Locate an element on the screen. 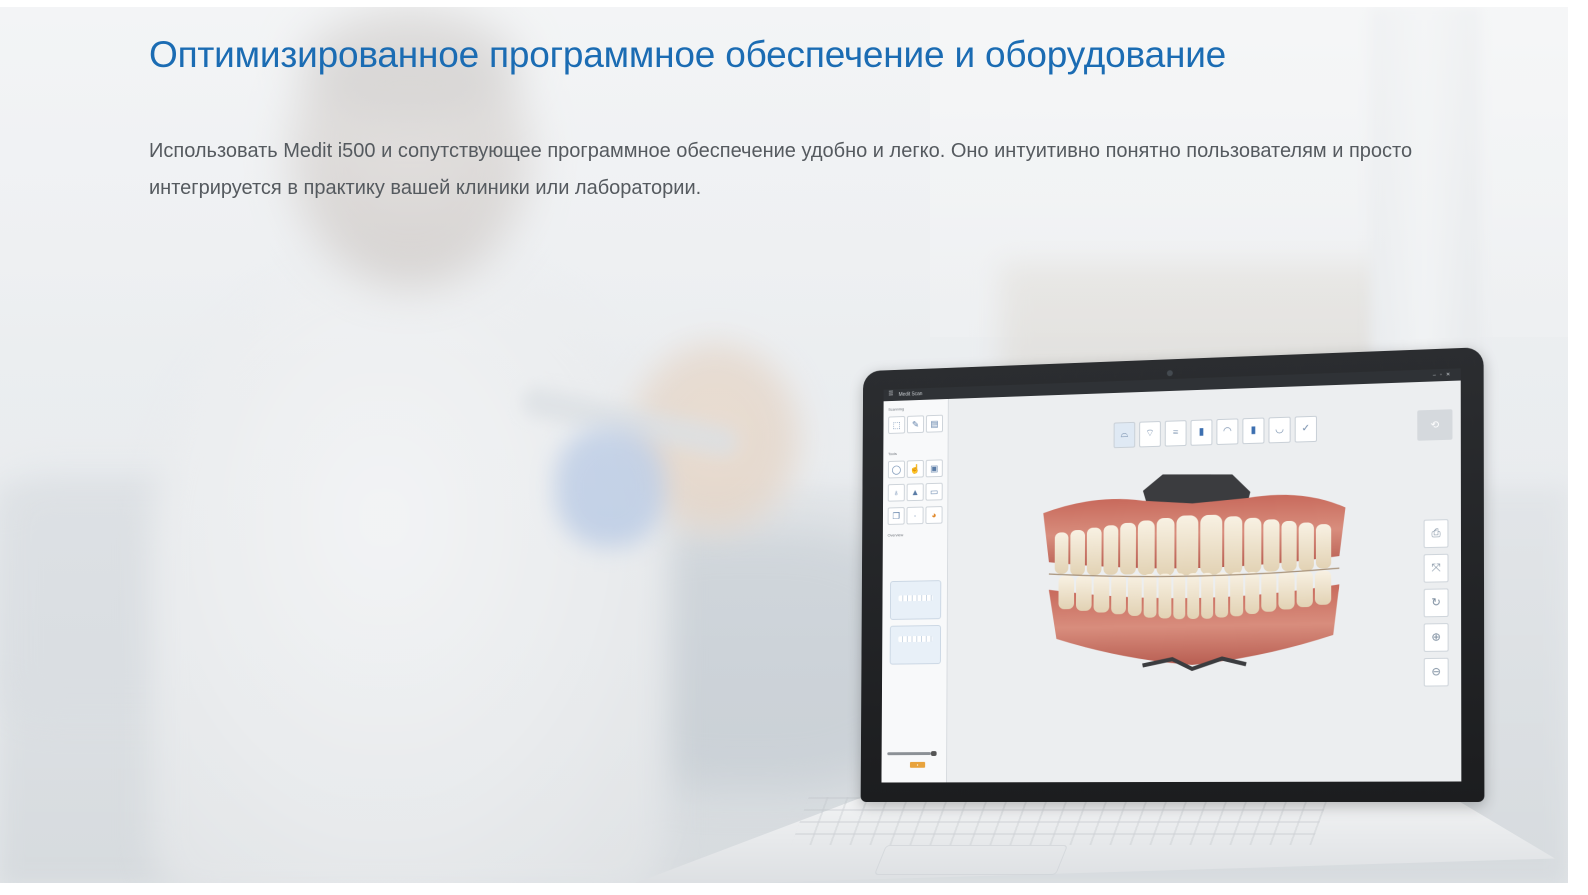 This screenshot has width=1588, height=895. scanner-tip-indicator is located at coordinates (912, 753).